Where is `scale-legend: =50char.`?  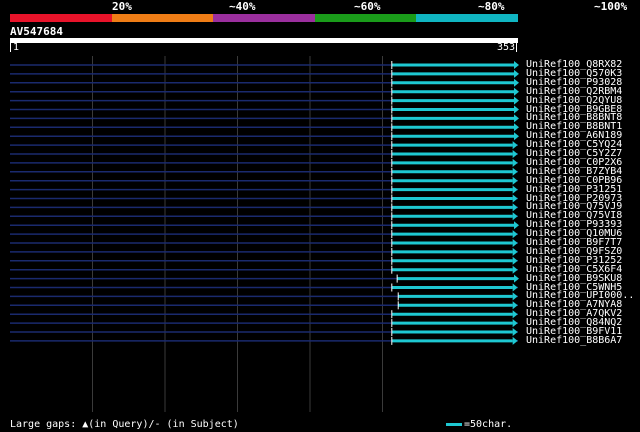 scale-legend: =50char. is located at coordinates (479, 424).